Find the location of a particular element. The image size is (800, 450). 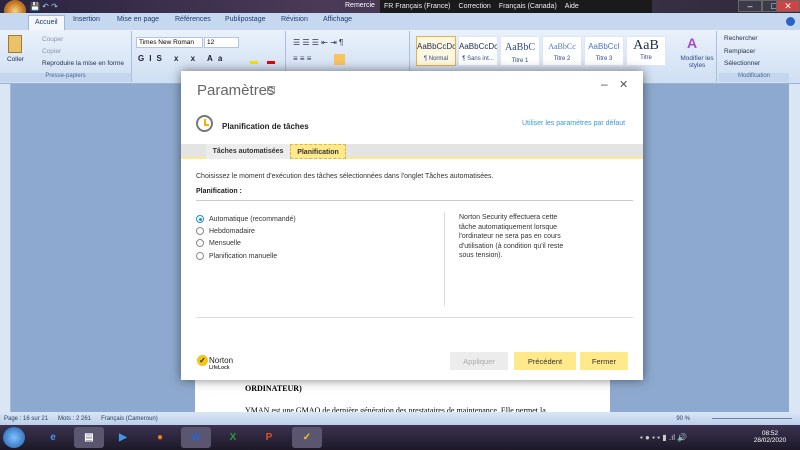

list-buttons: ☰ ☰ ☰ ⇤ ⇥ ¶ is located at coordinates (318, 42).